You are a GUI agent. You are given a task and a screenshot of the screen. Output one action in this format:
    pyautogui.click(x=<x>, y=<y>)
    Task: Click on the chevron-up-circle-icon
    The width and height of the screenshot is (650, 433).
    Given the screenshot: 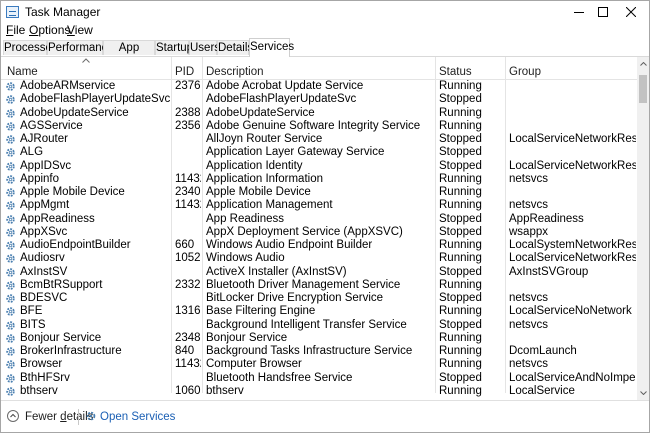 What is the action you would take?
    pyautogui.click(x=13, y=416)
    